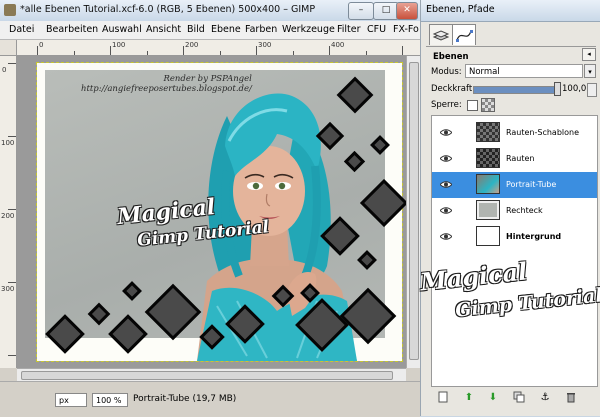  I want to click on layer-row-rauten-schablone: Rauten-Schablone, so click(514, 133).